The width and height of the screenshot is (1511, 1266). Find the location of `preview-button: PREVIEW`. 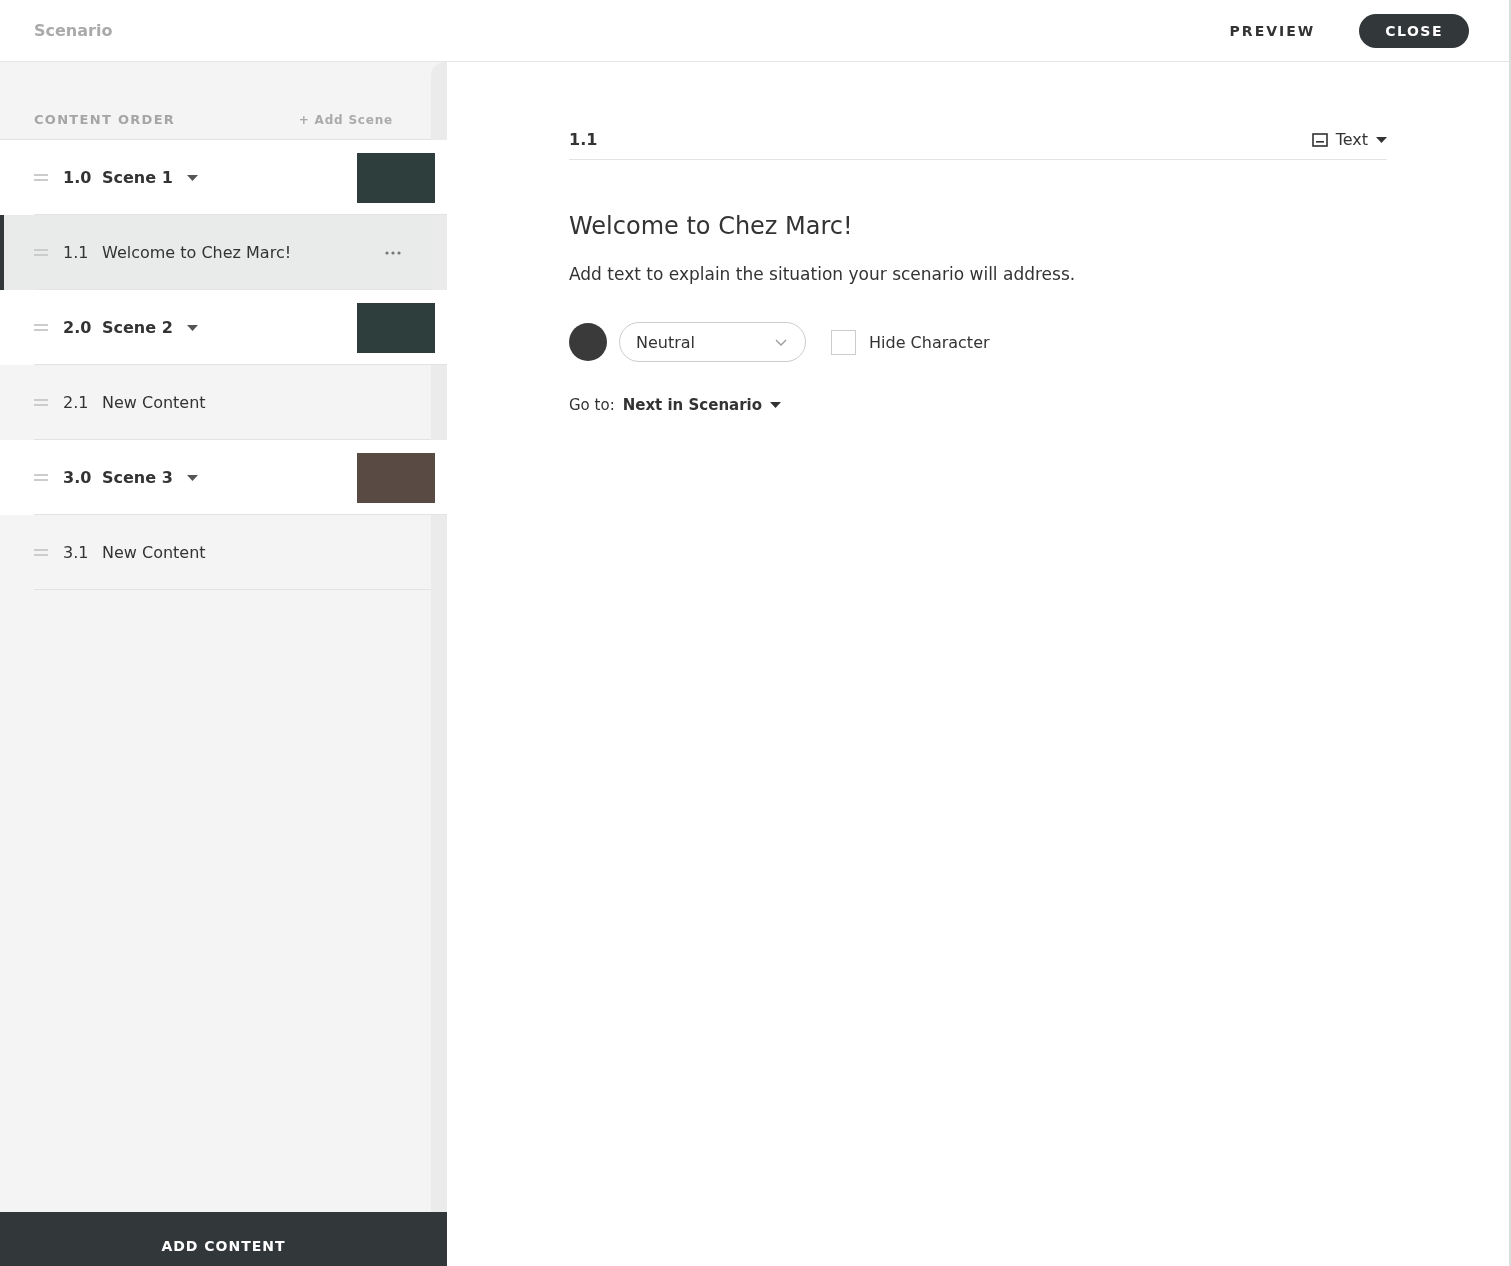

preview-button: PREVIEW is located at coordinates (1272, 30).